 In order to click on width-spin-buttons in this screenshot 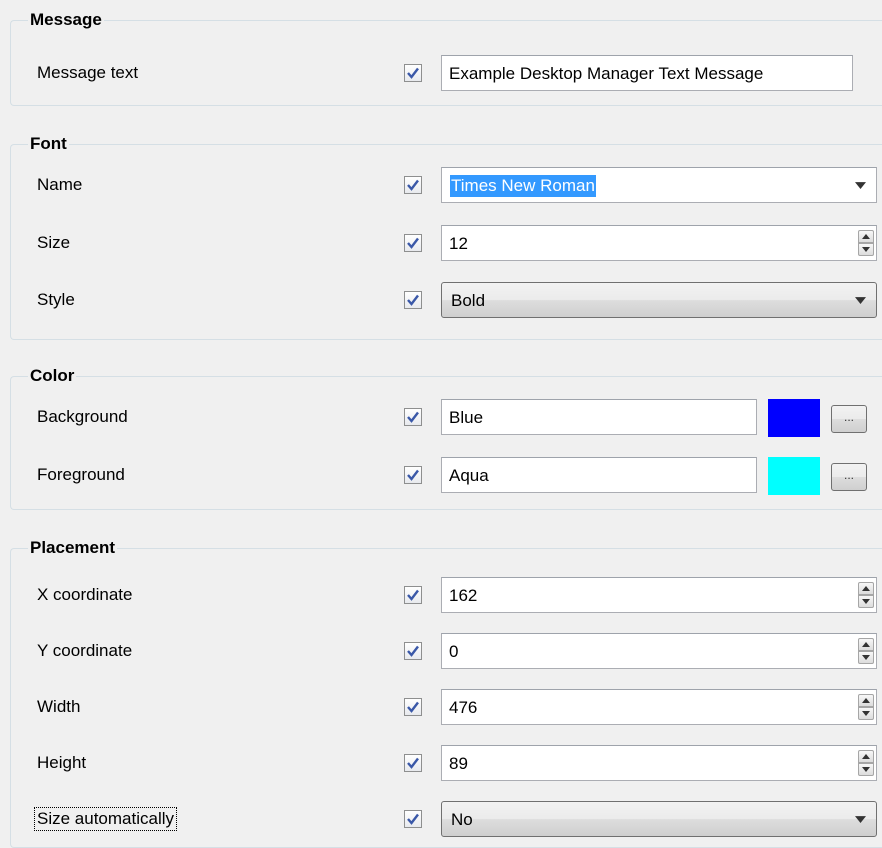, I will do `click(866, 707)`.